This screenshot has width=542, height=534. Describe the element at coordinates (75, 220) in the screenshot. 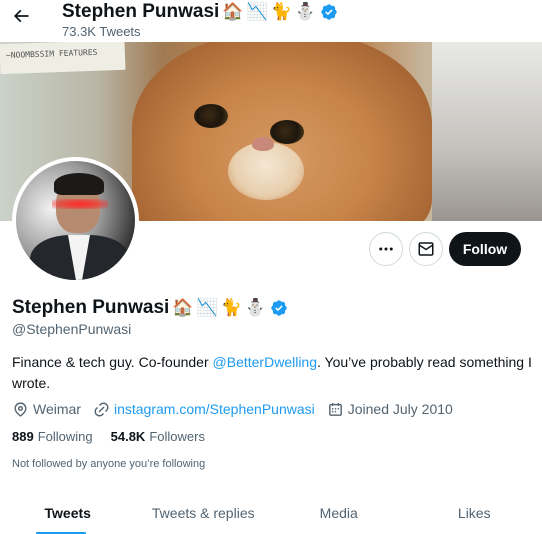

I see `profile-avatar` at that location.